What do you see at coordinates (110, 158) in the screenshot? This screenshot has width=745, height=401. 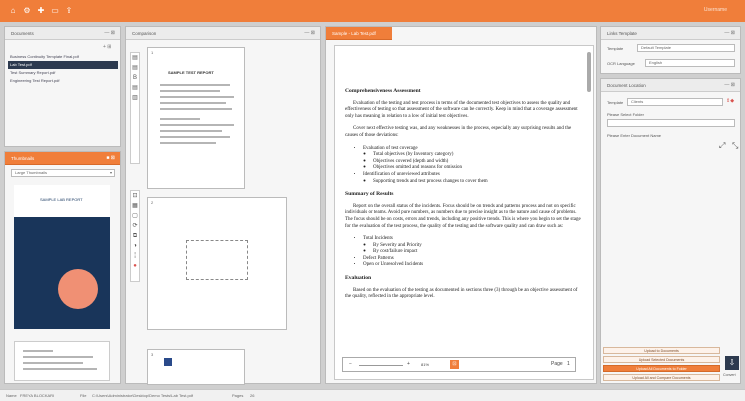 I see `thumbnails-panel-controls: ■ ⊠` at bounding box center [110, 158].